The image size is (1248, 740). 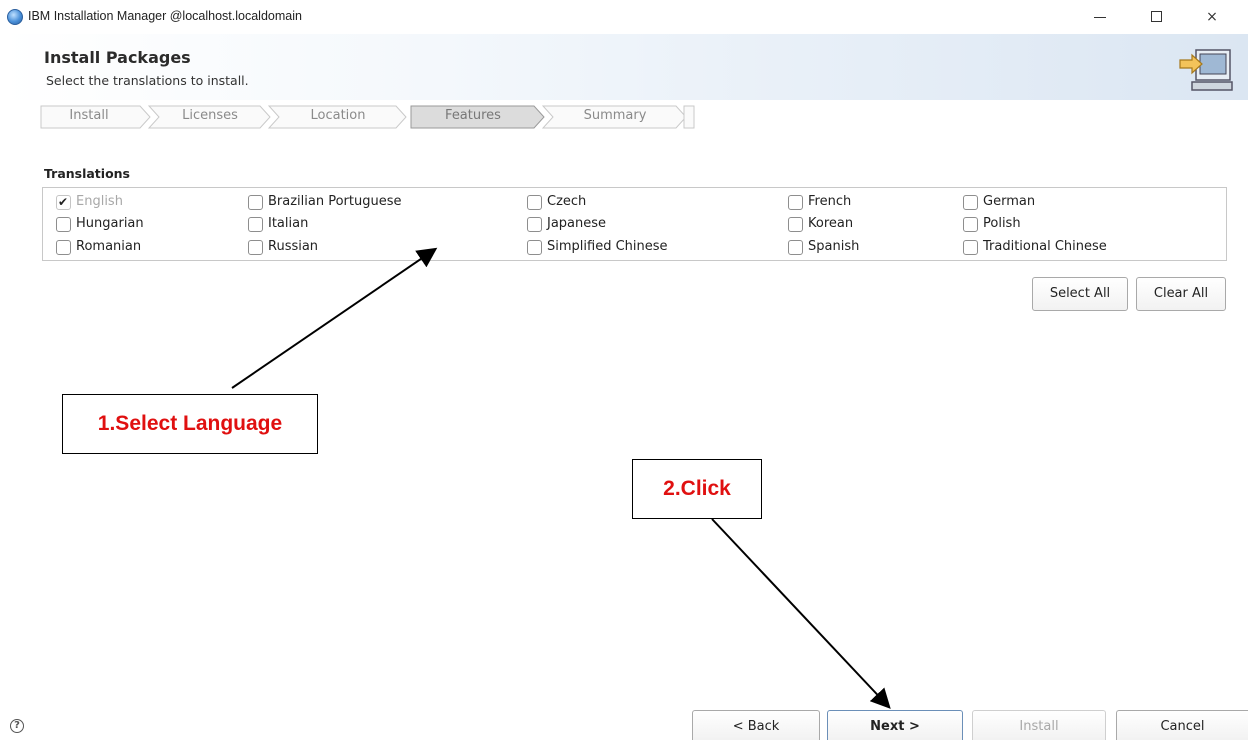 What do you see at coordinates (697, 489) in the screenshot?
I see `annotation-click: 2.Click` at bounding box center [697, 489].